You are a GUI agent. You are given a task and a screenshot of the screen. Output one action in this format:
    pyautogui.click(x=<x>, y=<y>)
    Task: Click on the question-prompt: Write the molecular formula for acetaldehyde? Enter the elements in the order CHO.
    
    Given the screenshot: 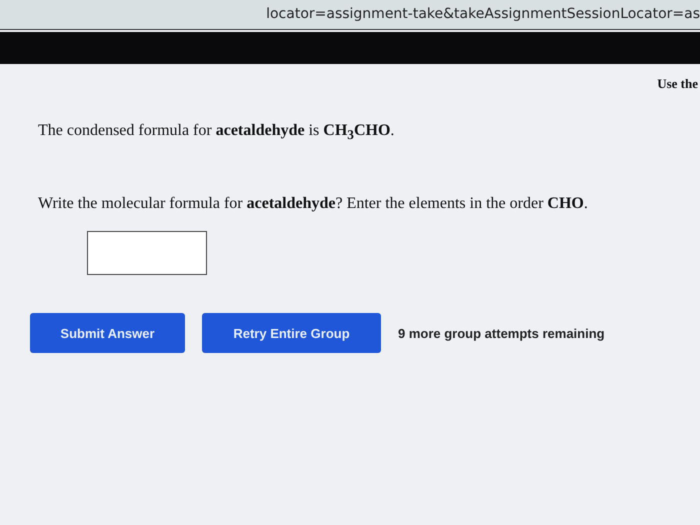 What is the action you would take?
    pyautogui.click(x=313, y=204)
    